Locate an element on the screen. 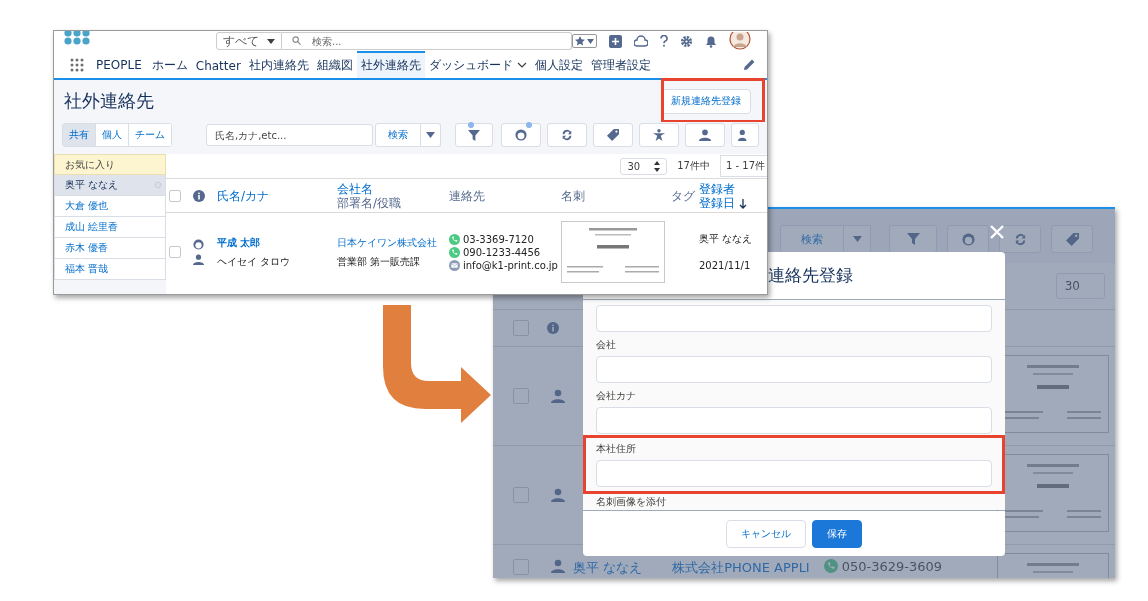 This screenshot has width=1148, height=601. nav-tab: 個人設定 is located at coordinates (558, 64).